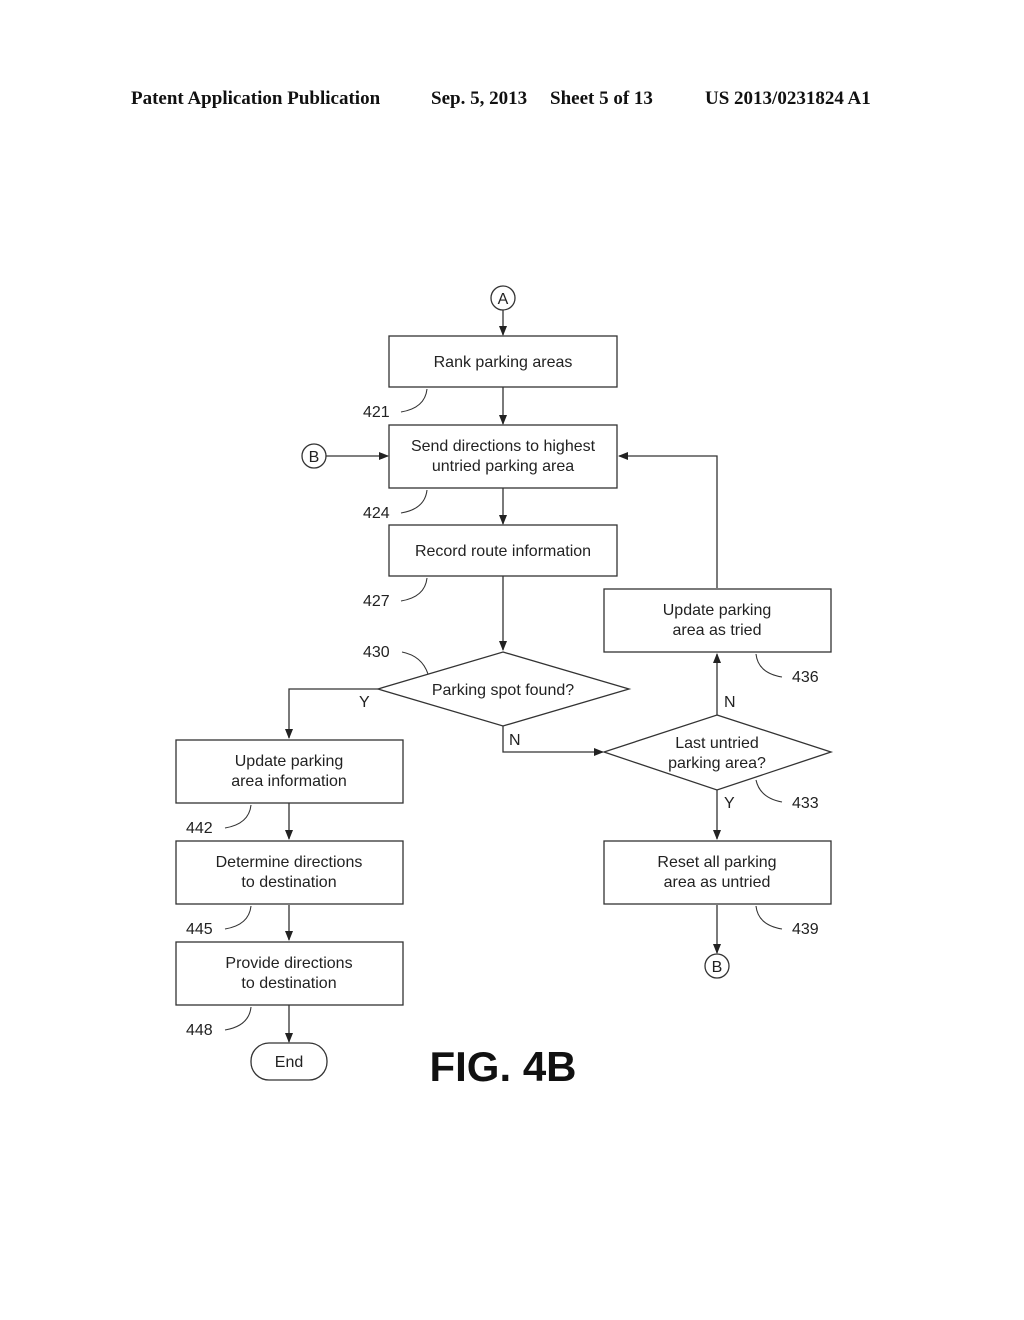  Describe the element at coordinates (805, 677) in the screenshot. I see `ref-436: 436` at that location.